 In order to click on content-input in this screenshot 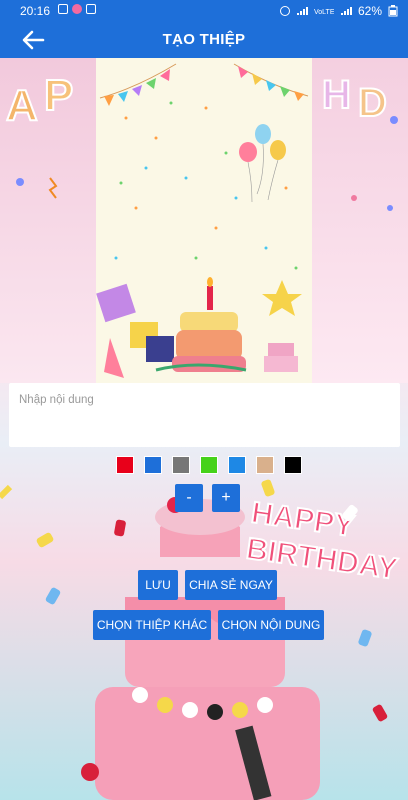, I will do `click(199, 400)`.